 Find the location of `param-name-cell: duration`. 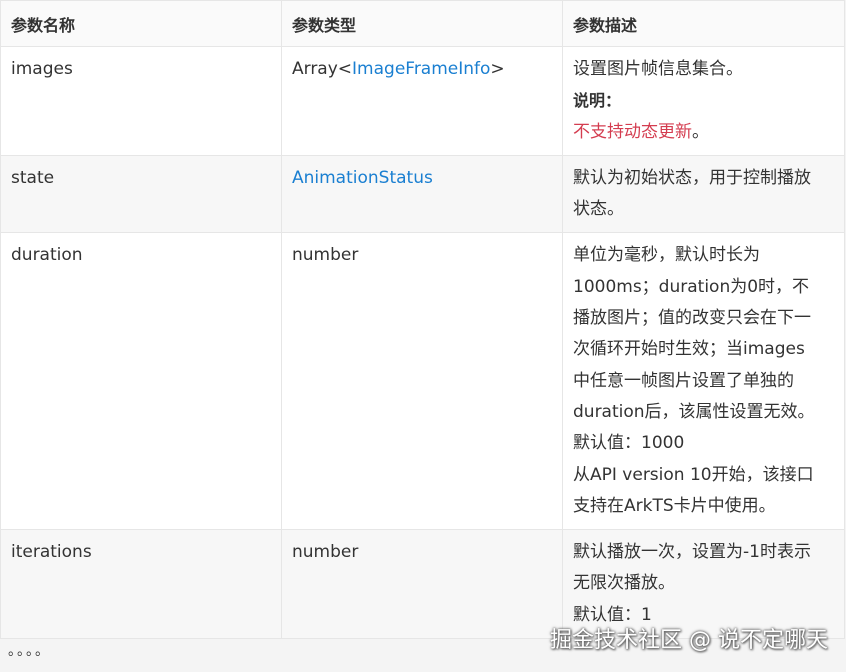

param-name-cell: duration is located at coordinates (141, 381).